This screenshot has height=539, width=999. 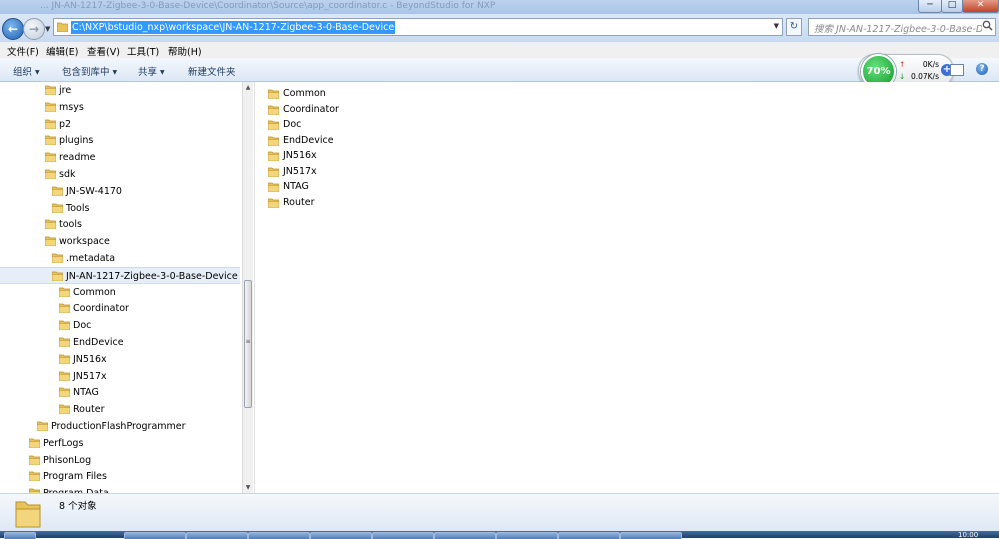 What do you see at coordinates (120, 157) in the screenshot?
I see `tree-item: readme` at bounding box center [120, 157].